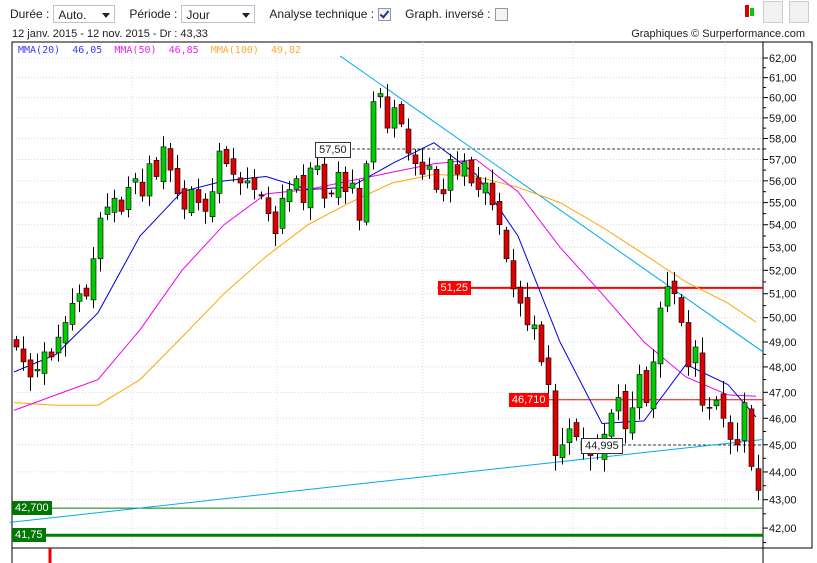 This screenshot has height=563, width=817. What do you see at coordinates (32, 508) in the screenshot?
I see `level-label: 42,700` at bounding box center [32, 508].